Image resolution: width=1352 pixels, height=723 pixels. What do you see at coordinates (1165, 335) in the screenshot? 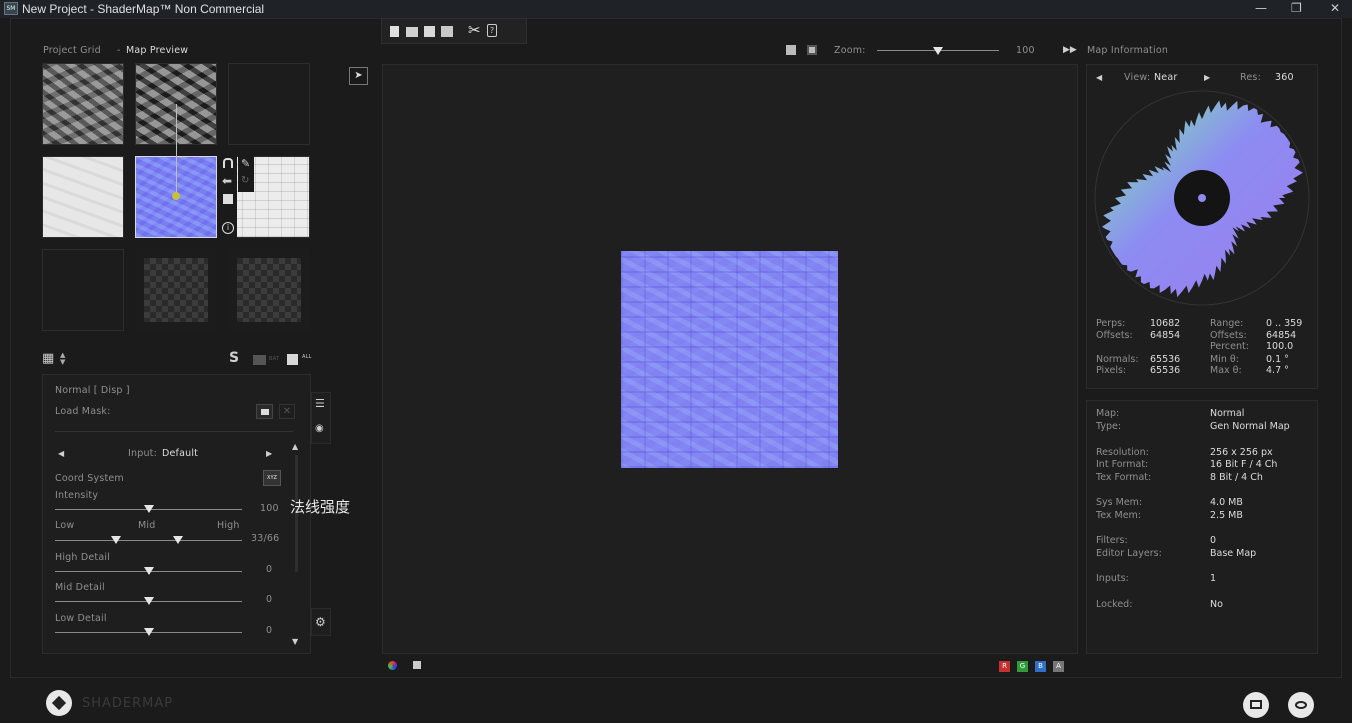
I see `stat-value: 64854` at bounding box center [1165, 335].